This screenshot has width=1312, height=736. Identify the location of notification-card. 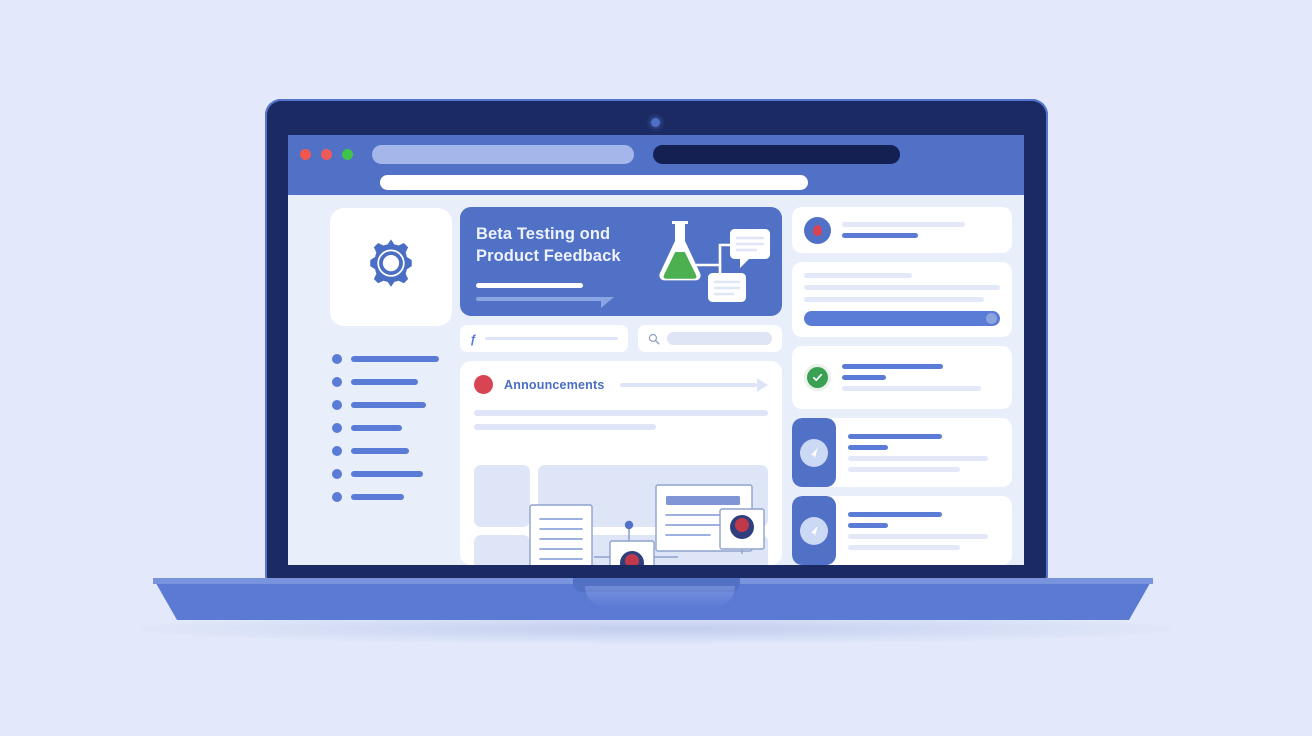
(902, 230).